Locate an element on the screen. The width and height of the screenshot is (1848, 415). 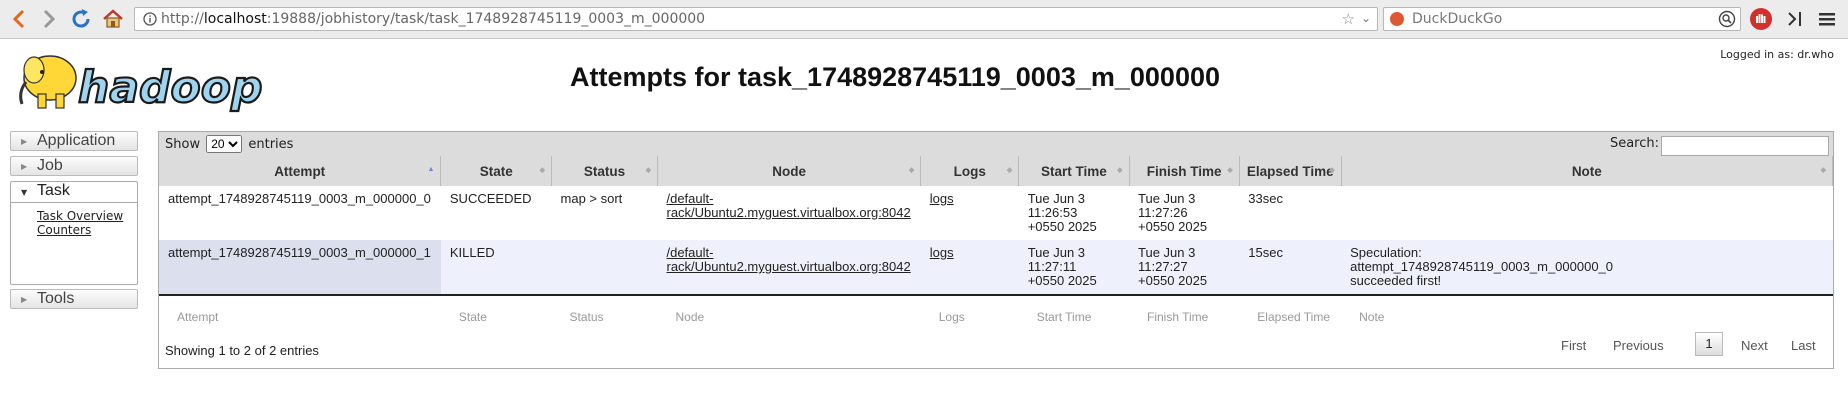
col-state-header: State ◆ is located at coordinates (496, 171).